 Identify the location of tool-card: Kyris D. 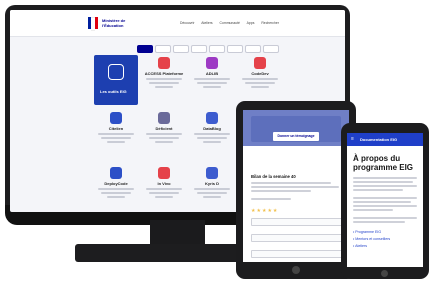
(212, 188).